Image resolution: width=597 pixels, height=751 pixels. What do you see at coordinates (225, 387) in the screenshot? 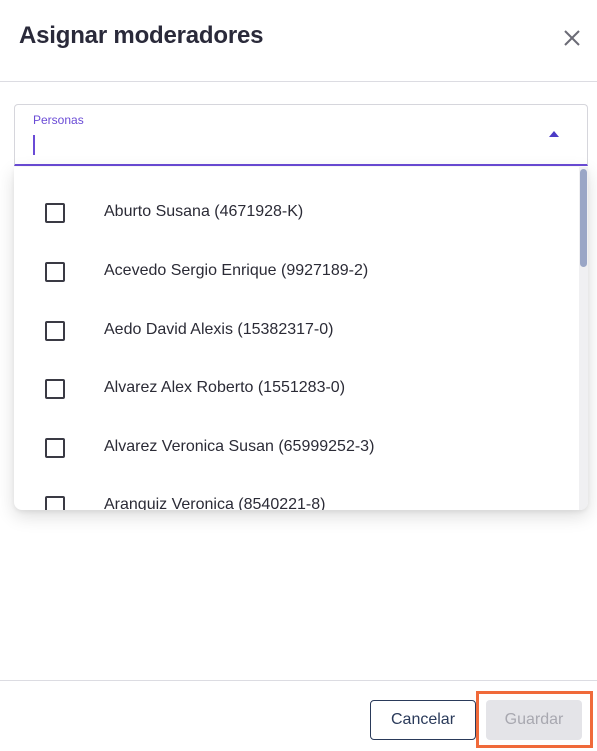
I see `list-item-label: Alvarez Alex Roberto (1551283-0)` at bounding box center [225, 387].